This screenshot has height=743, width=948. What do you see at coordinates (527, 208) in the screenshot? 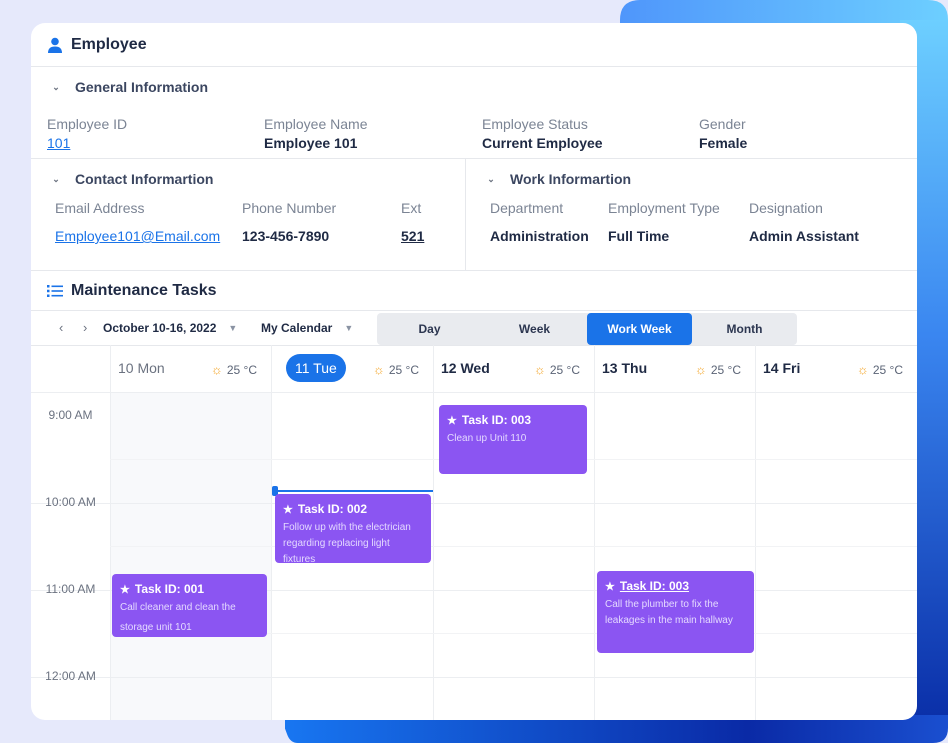
I see `field-label: Department` at bounding box center [527, 208].